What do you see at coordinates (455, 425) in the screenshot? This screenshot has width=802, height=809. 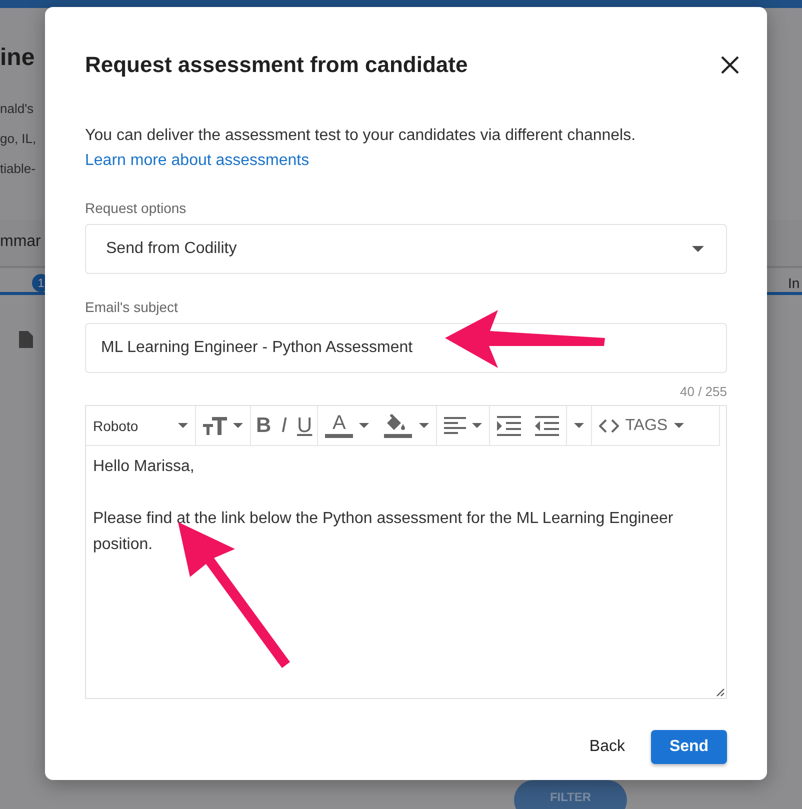 I see `align-left-icon` at bounding box center [455, 425].